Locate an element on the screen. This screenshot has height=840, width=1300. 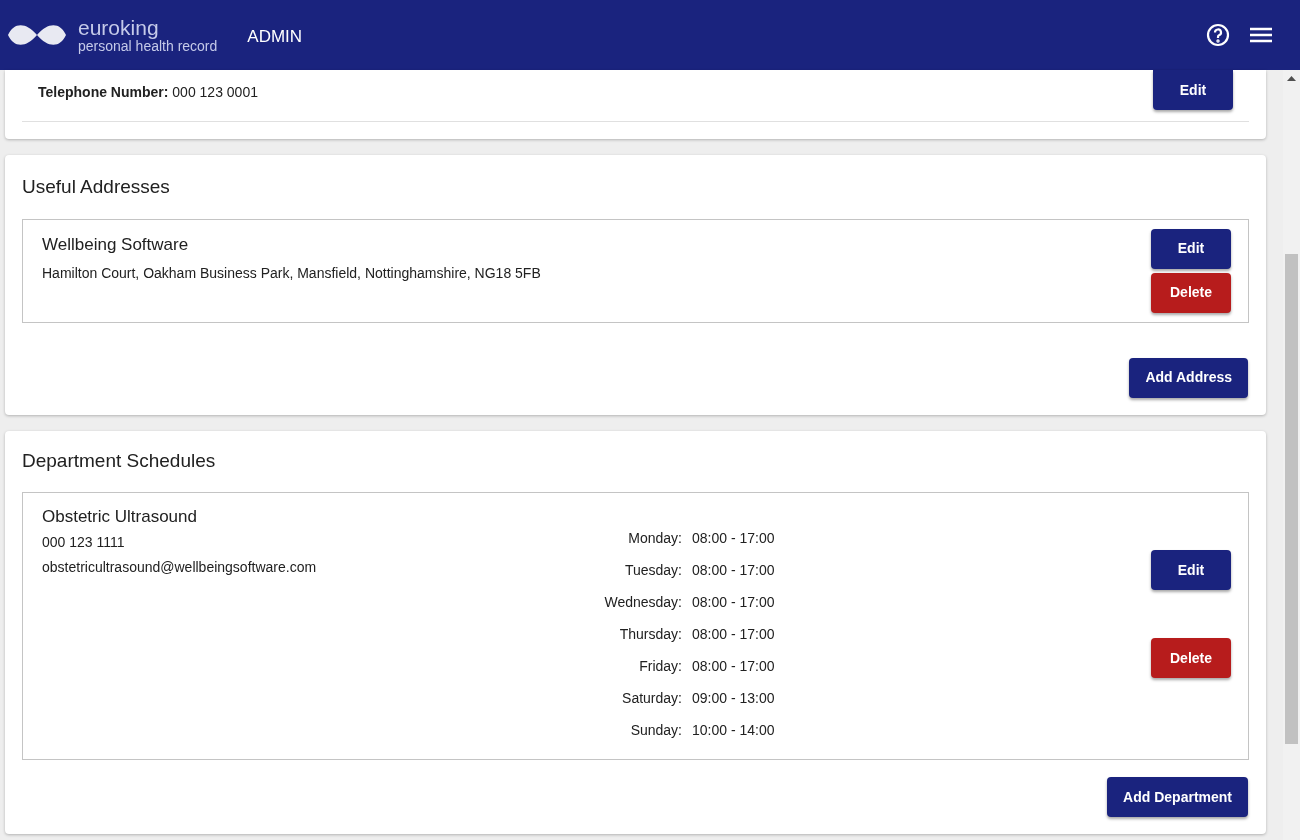
section-title: ADMIN is located at coordinates (275, 37).